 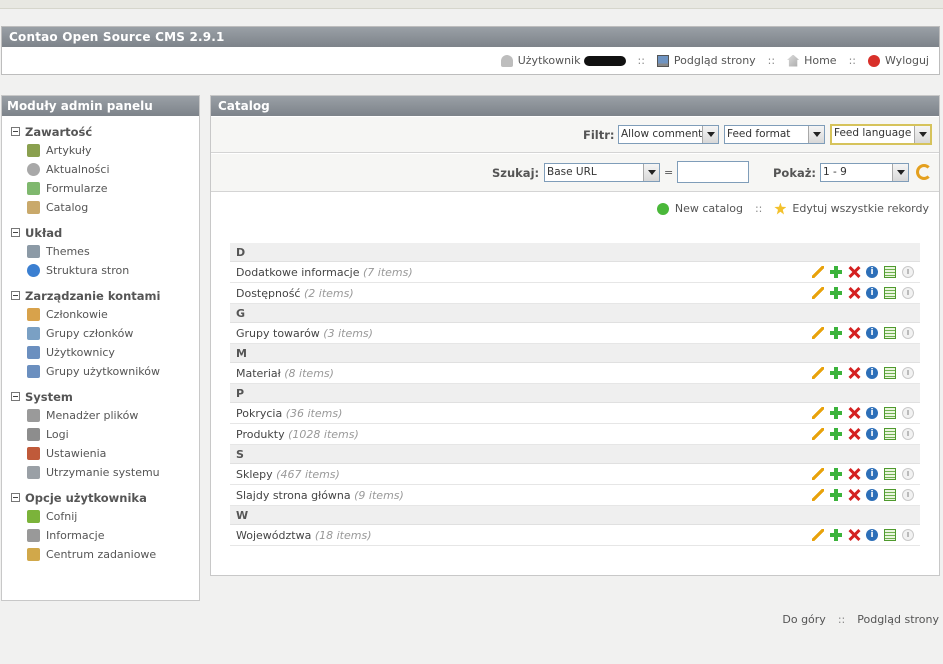 I want to click on sidebar-group-head: Zawartość, so click(x=105, y=131).